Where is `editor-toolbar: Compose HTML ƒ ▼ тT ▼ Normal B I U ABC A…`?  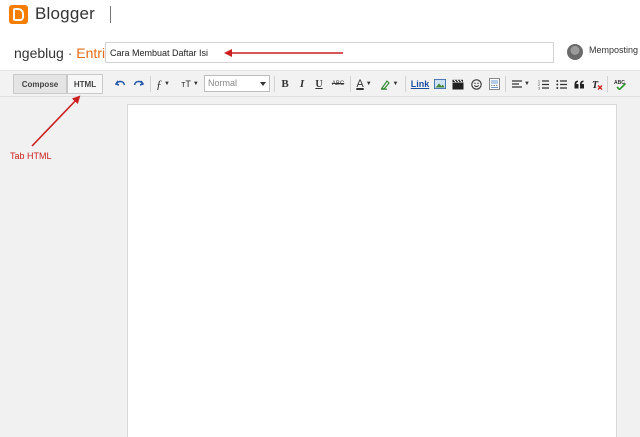 editor-toolbar: Compose HTML ƒ ▼ тT ▼ Normal B I U ABC A… is located at coordinates (320, 83).